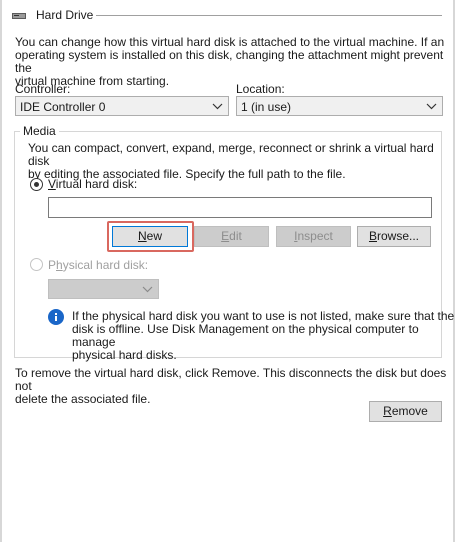  Describe the element at coordinates (63, 107) in the screenshot. I see `controller-value: IDE Controller 0` at that location.